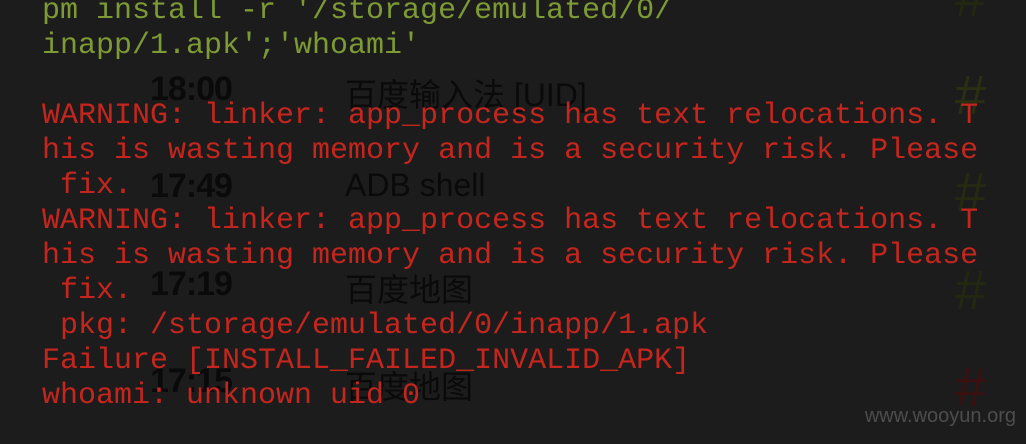 The image size is (1026, 444). I want to click on output-line: Failure [INSTALL_FAILED_INVALID_APK], so click(366, 361).